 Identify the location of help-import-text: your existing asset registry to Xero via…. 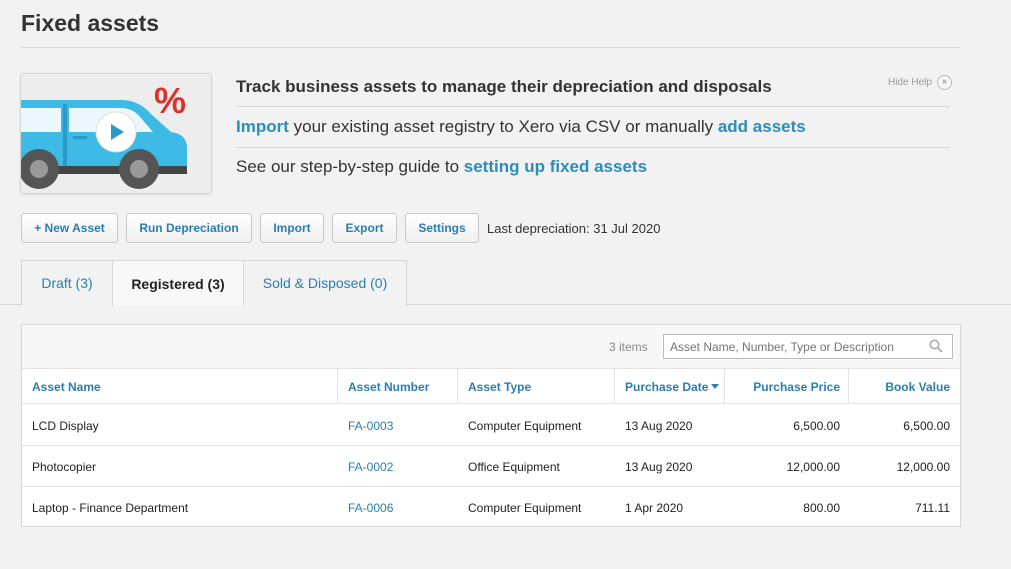
(503, 126).